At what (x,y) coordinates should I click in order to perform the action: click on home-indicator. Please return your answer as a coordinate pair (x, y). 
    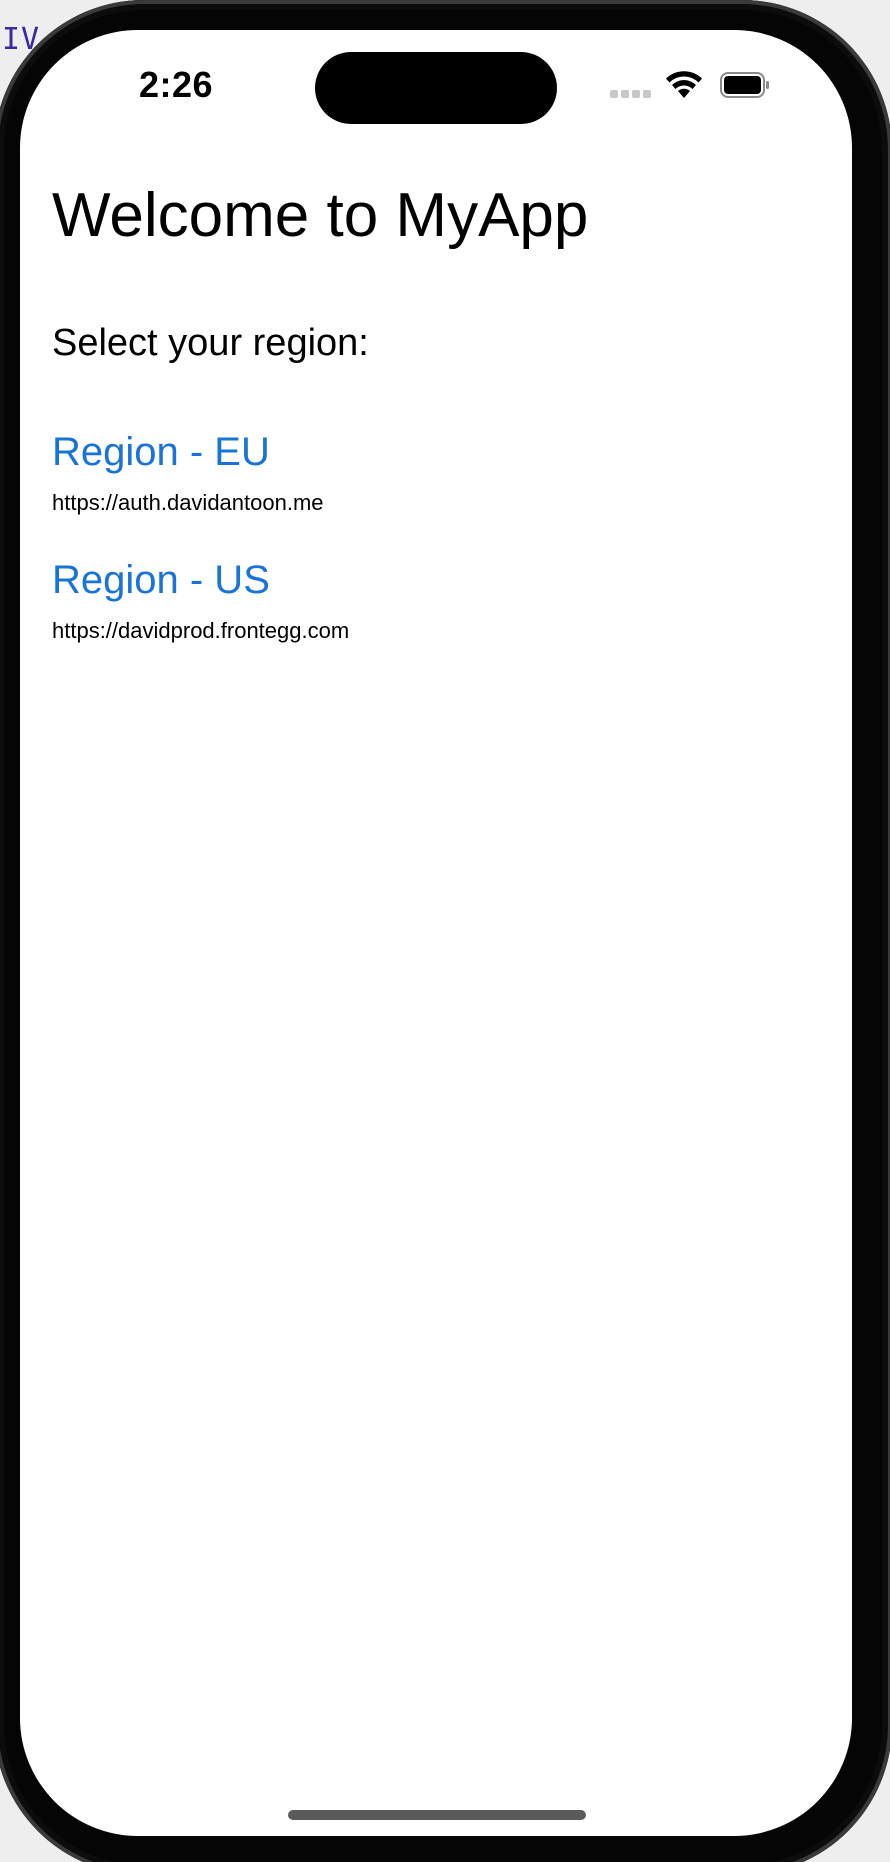
    Looking at the image, I should click on (437, 1815).